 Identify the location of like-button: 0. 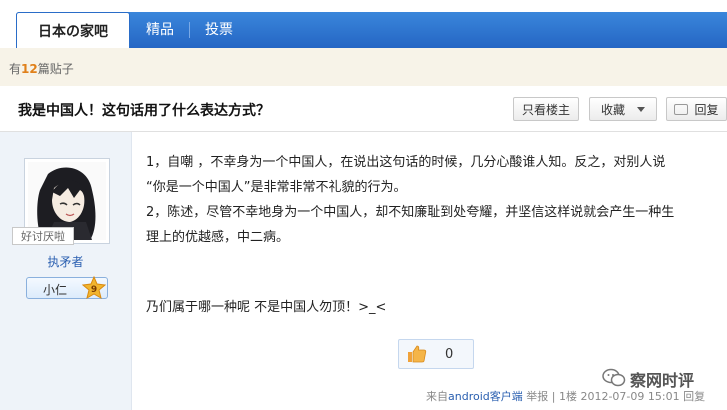
(436, 354).